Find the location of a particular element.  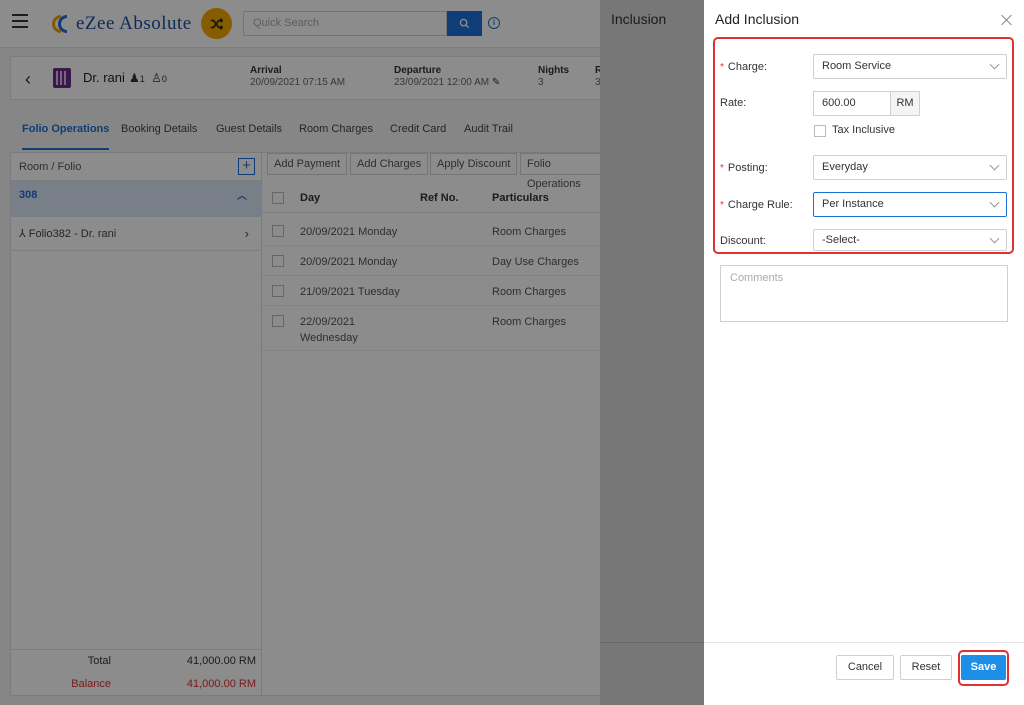

inclusion-title: Inclusion is located at coordinates (639, 19).